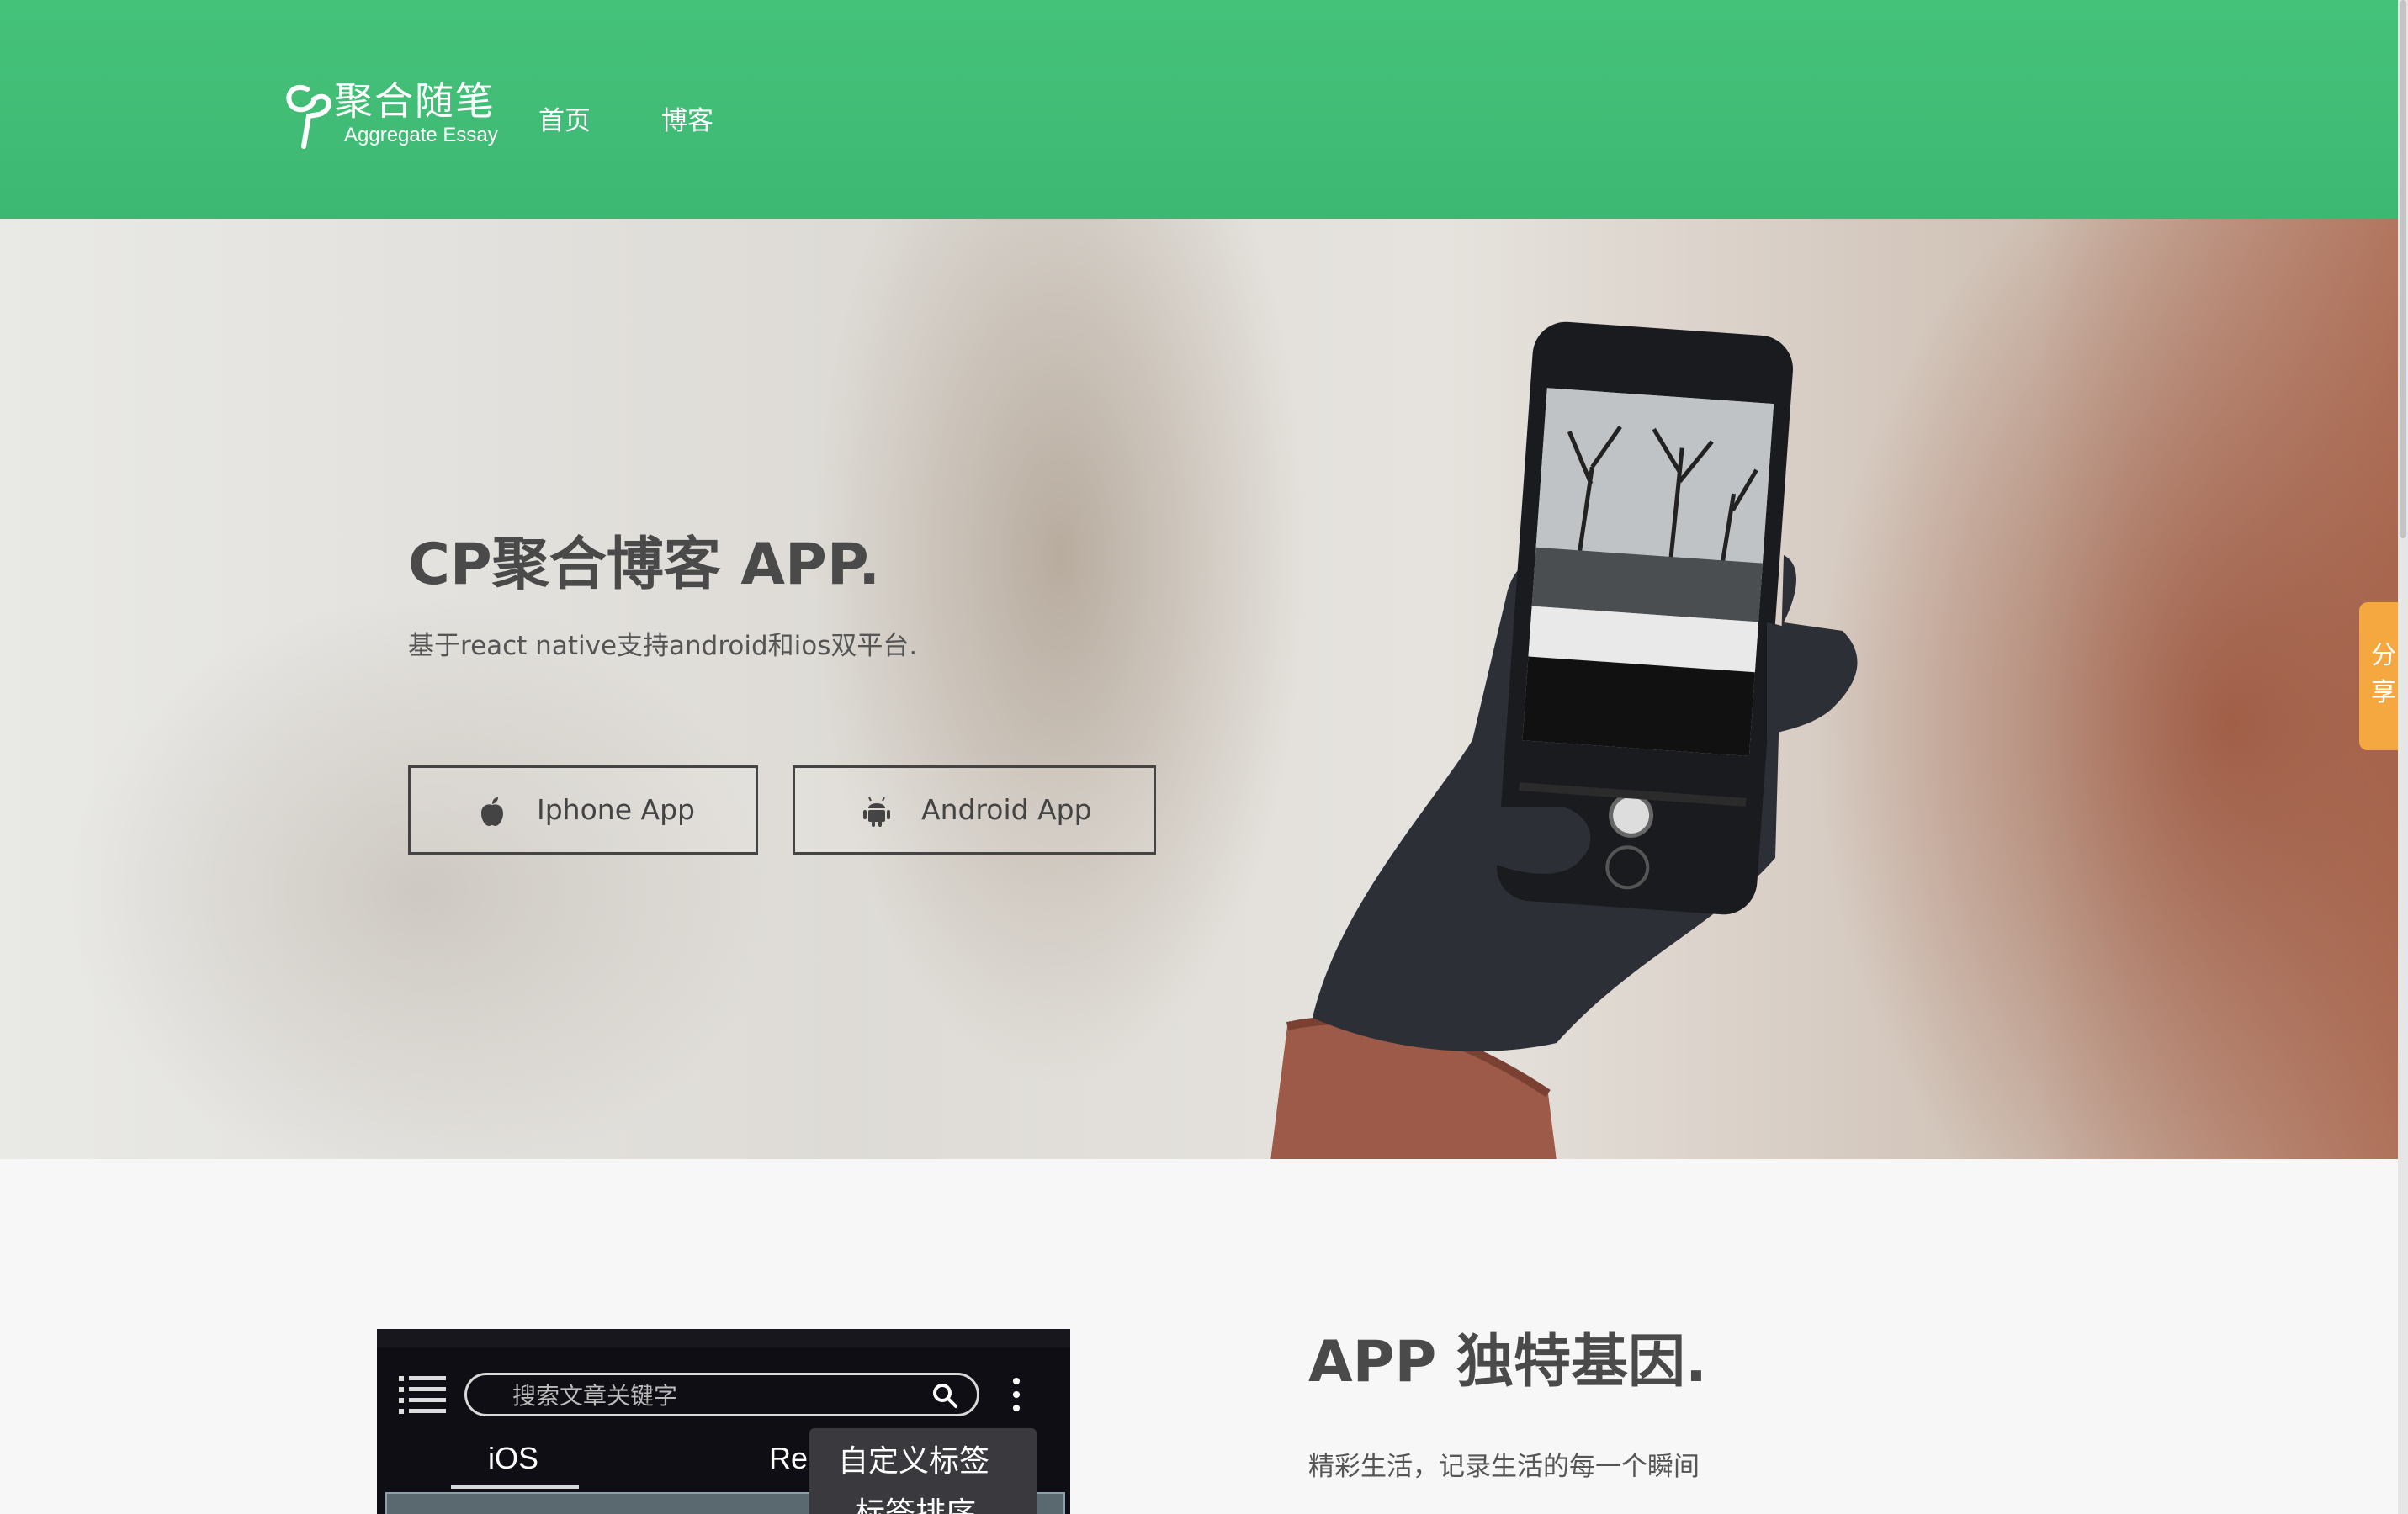 The height and width of the screenshot is (1514, 2408). Describe the element at coordinates (616, 810) in the screenshot. I see `iphone-app-label: Iphone App` at that location.